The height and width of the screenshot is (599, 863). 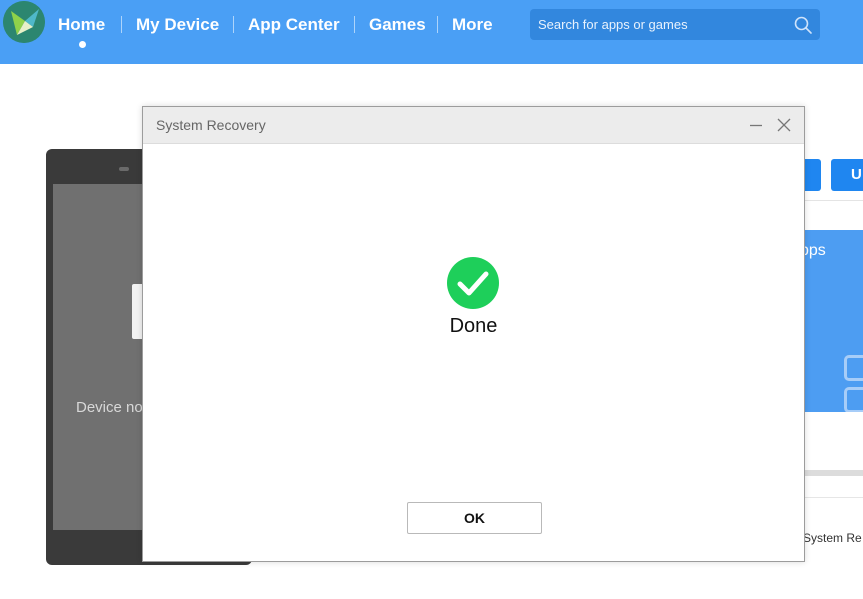 I want to click on progress-bar, so click(x=831, y=473).